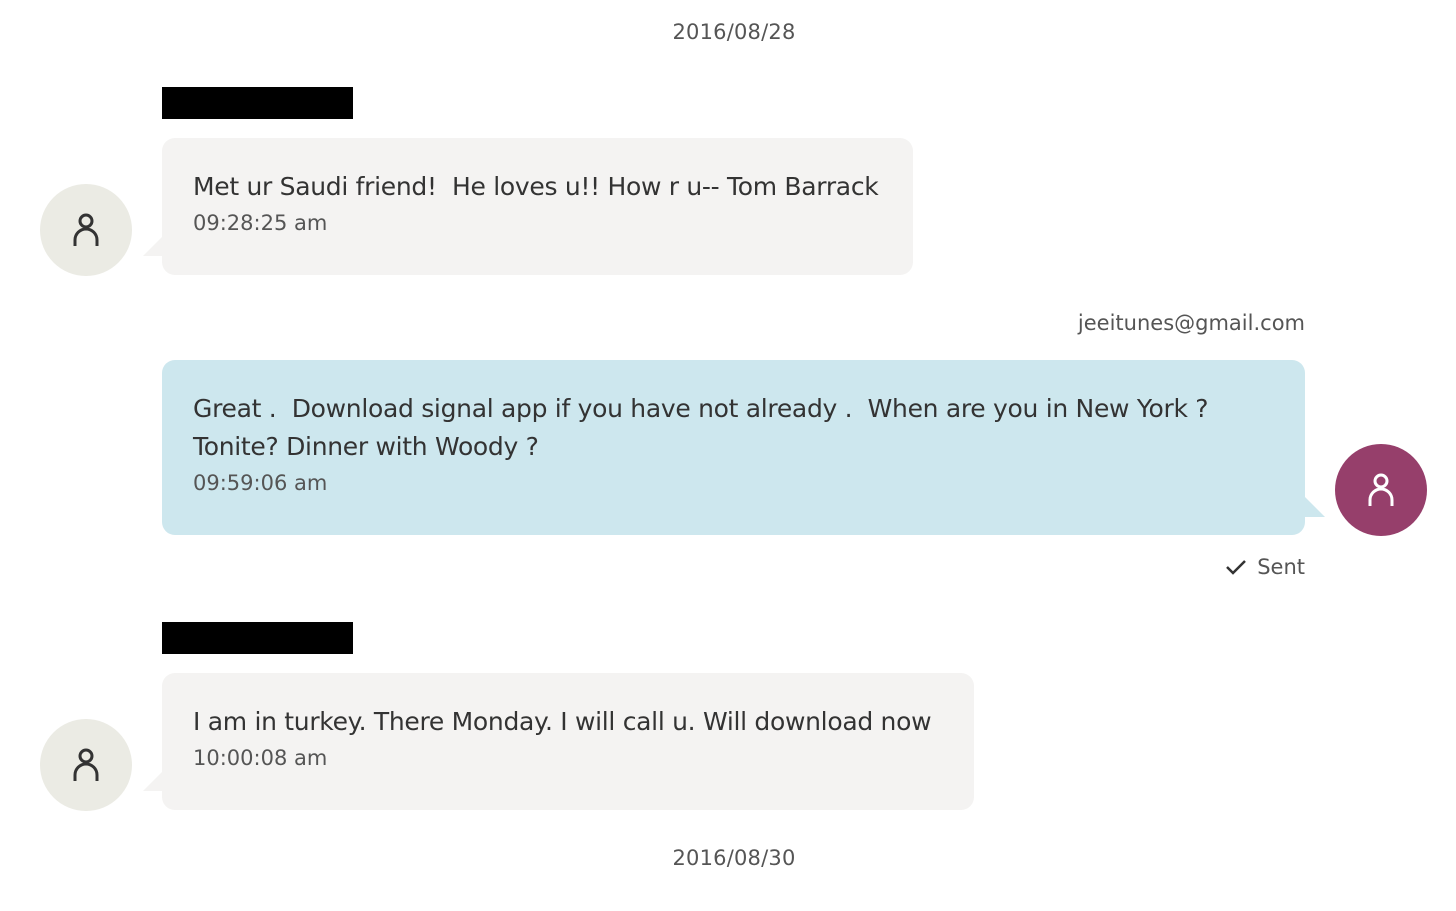 The image size is (1456, 911). What do you see at coordinates (260, 758) in the screenshot?
I see `message-timestamp: 10:00:08 am` at bounding box center [260, 758].